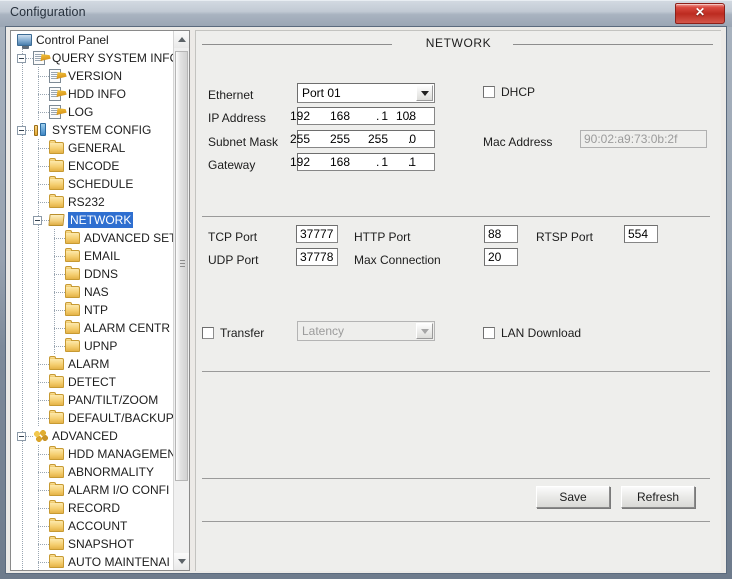 Image resolution: width=732 pixels, height=579 pixels. What do you see at coordinates (92, 328) in the screenshot?
I see `tree-item-alarm-centr: ALARM CENTR` at bounding box center [92, 328].